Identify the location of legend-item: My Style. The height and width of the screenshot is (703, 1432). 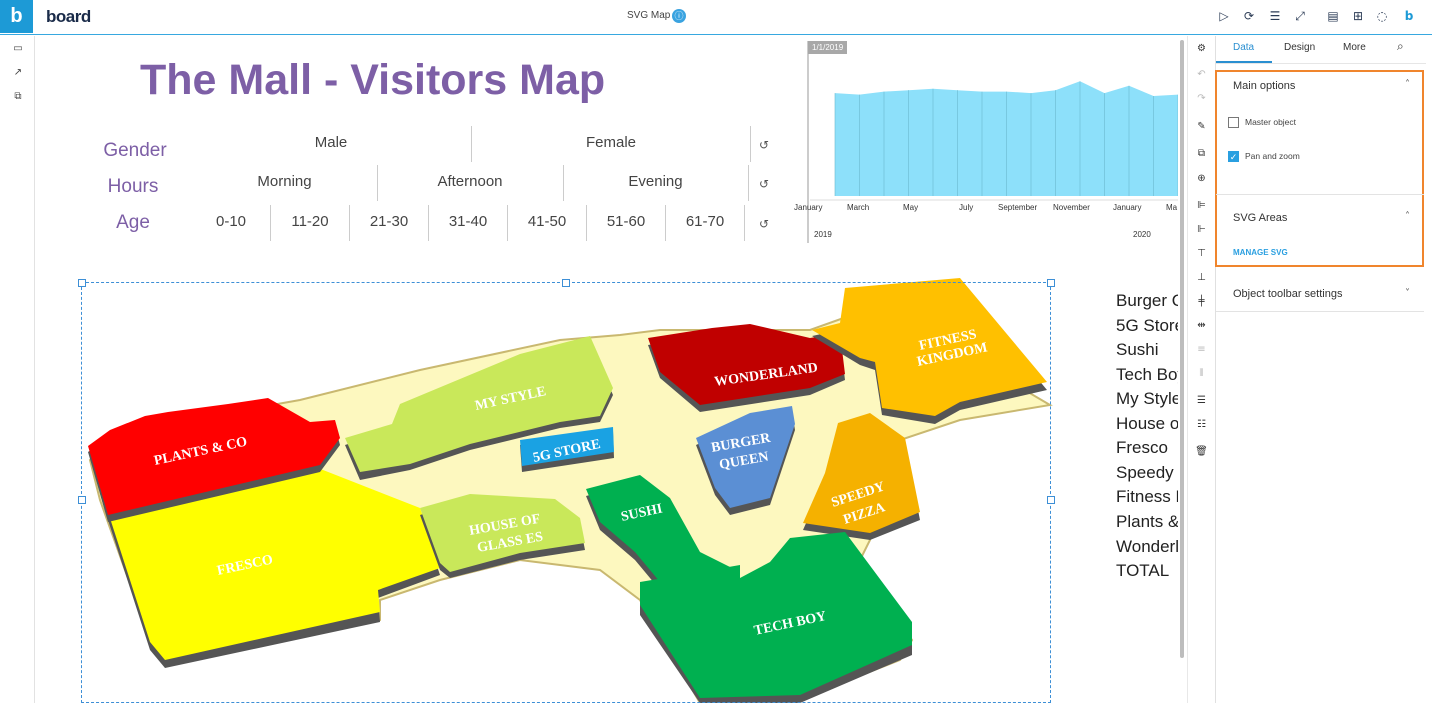
(1147, 398).